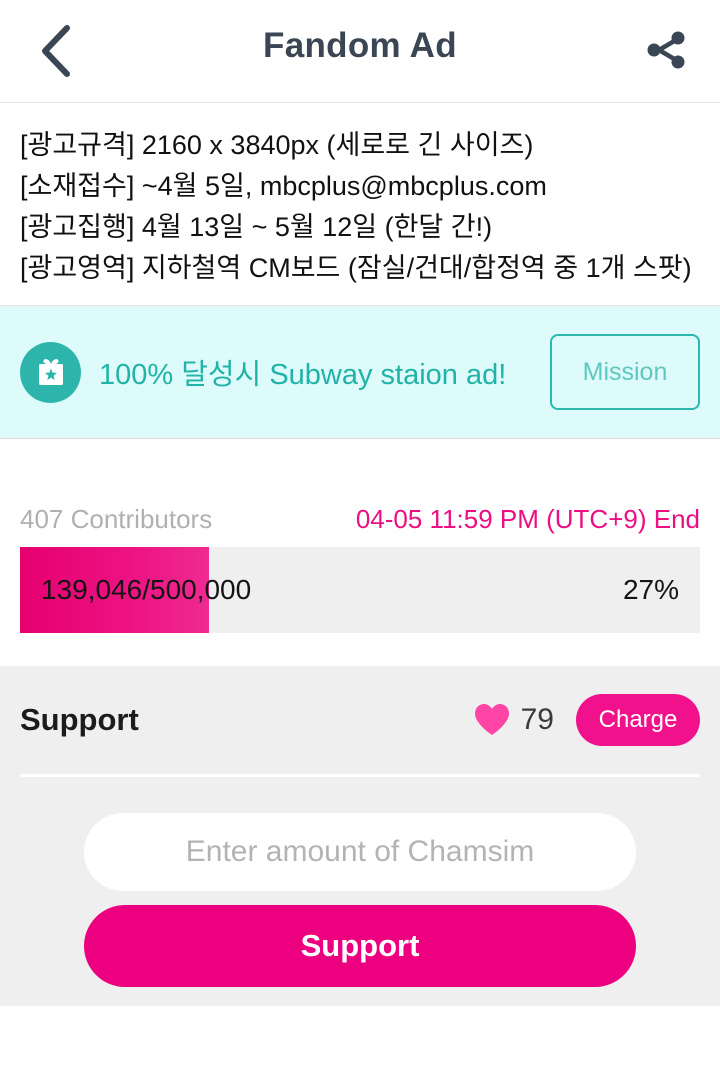  What do you see at coordinates (50, 372) in the screenshot?
I see `gift-icon` at bounding box center [50, 372].